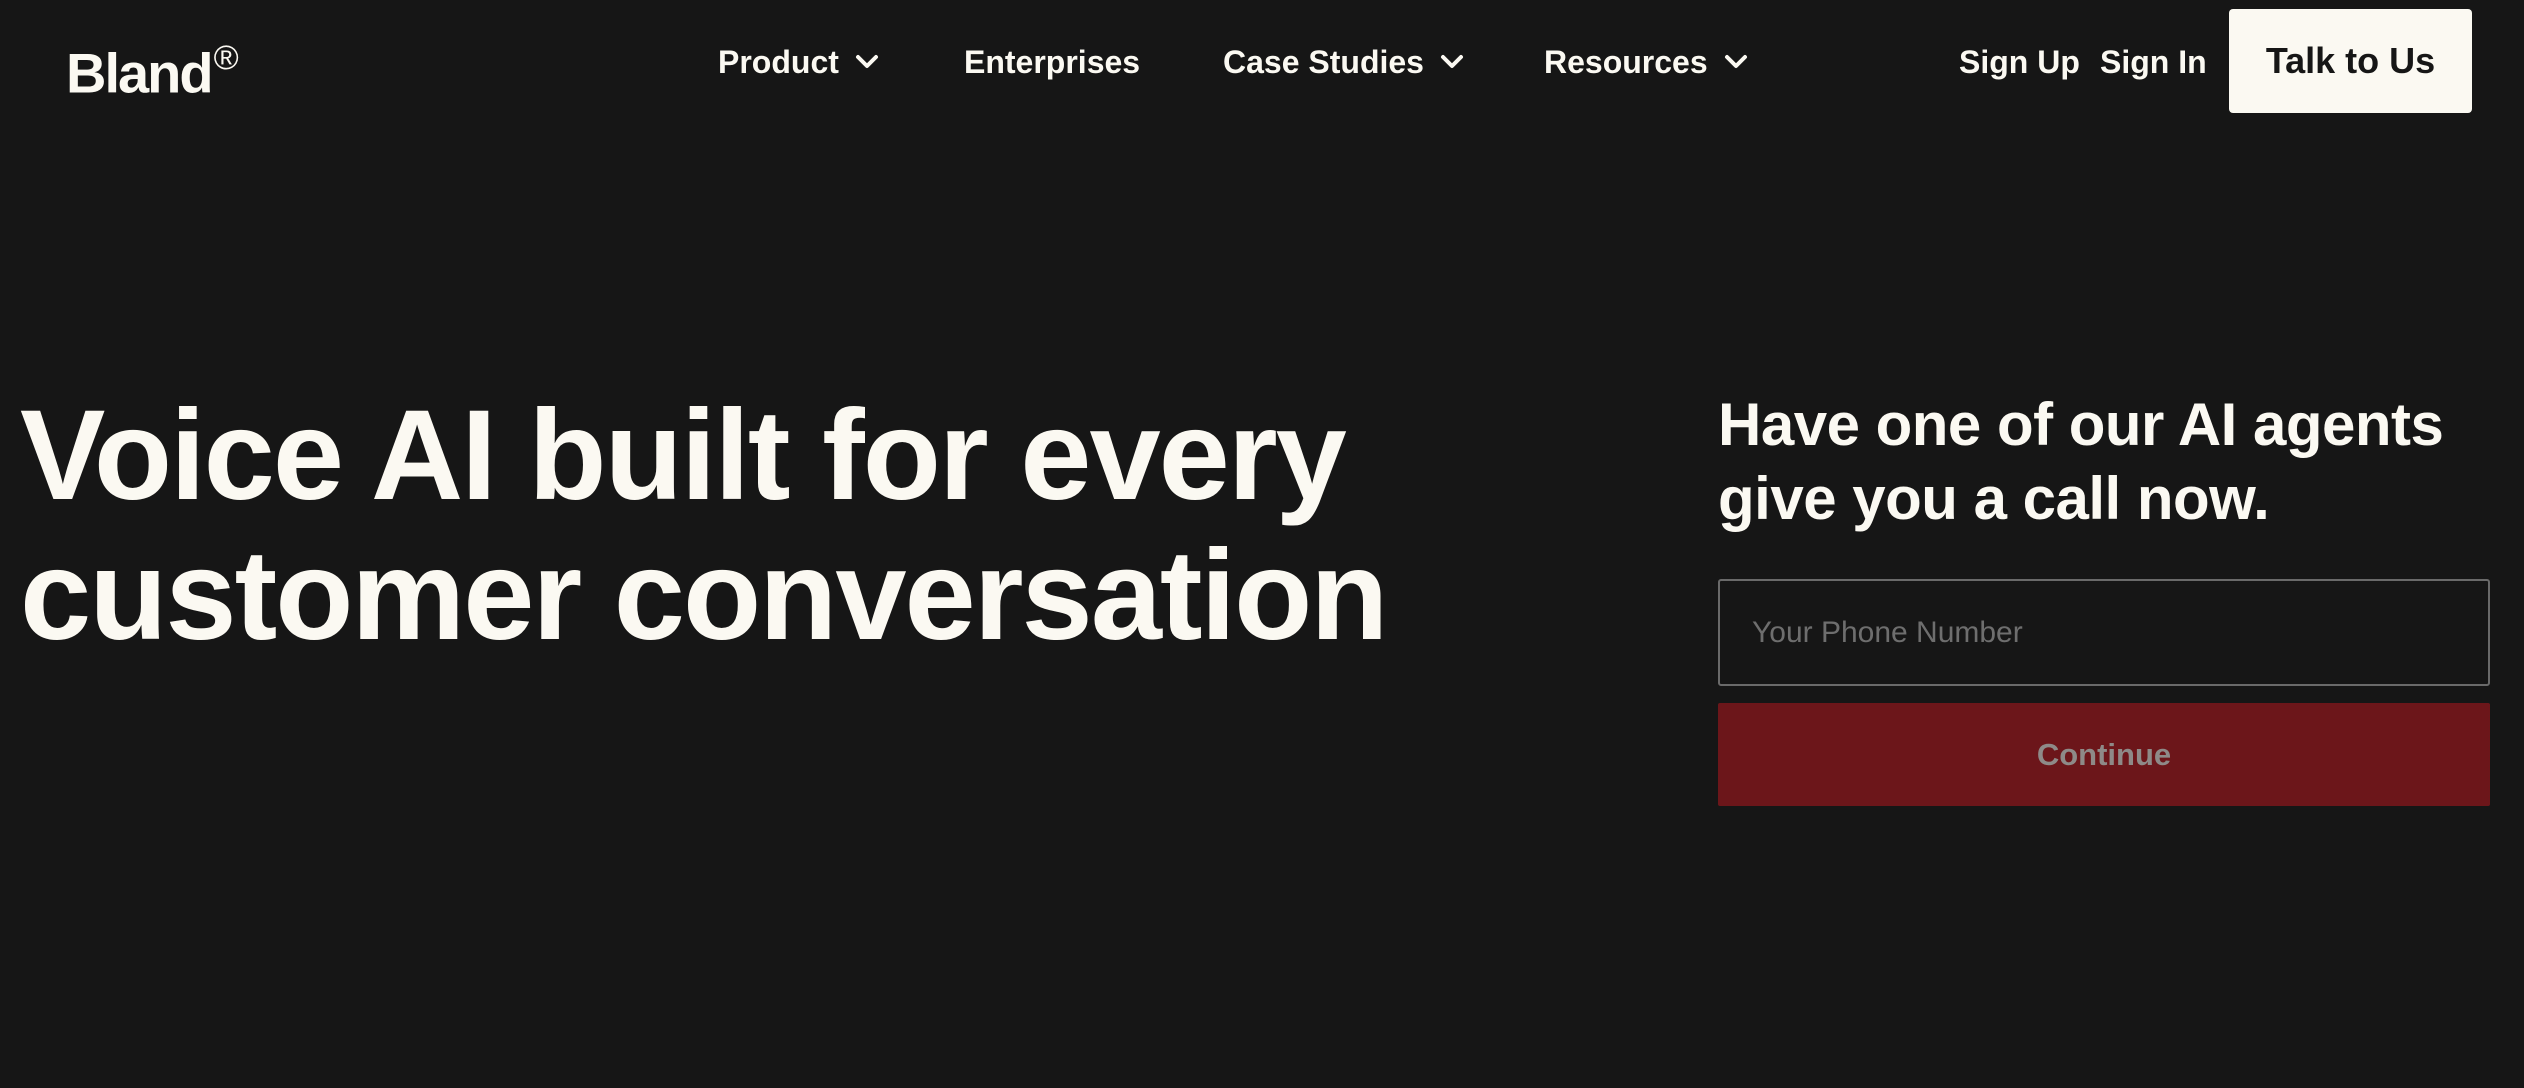 This screenshot has height=1088, width=2524. I want to click on nav-item-label: Enterprises, so click(1052, 61).